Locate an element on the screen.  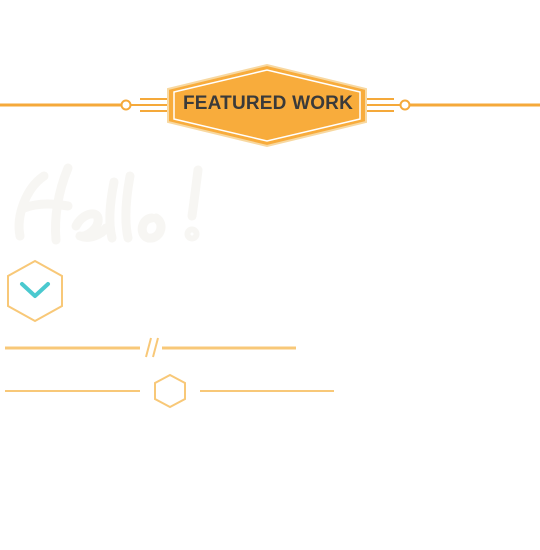
divider-hexagon is located at coordinates (169, 391).